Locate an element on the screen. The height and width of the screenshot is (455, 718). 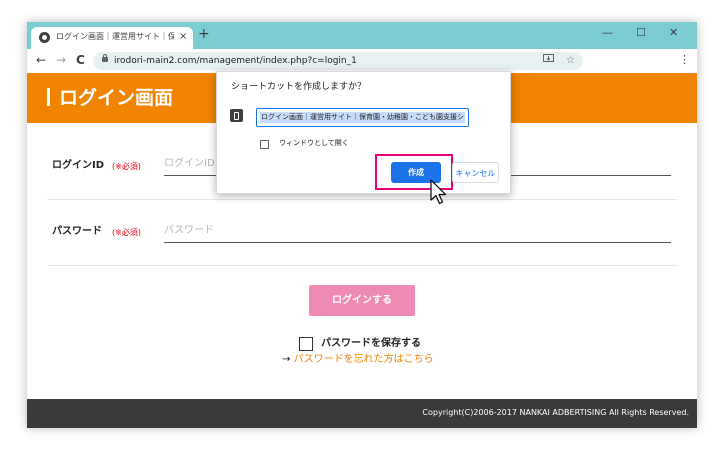
cancel-button: キャンセル is located at coordinates (475, 172).